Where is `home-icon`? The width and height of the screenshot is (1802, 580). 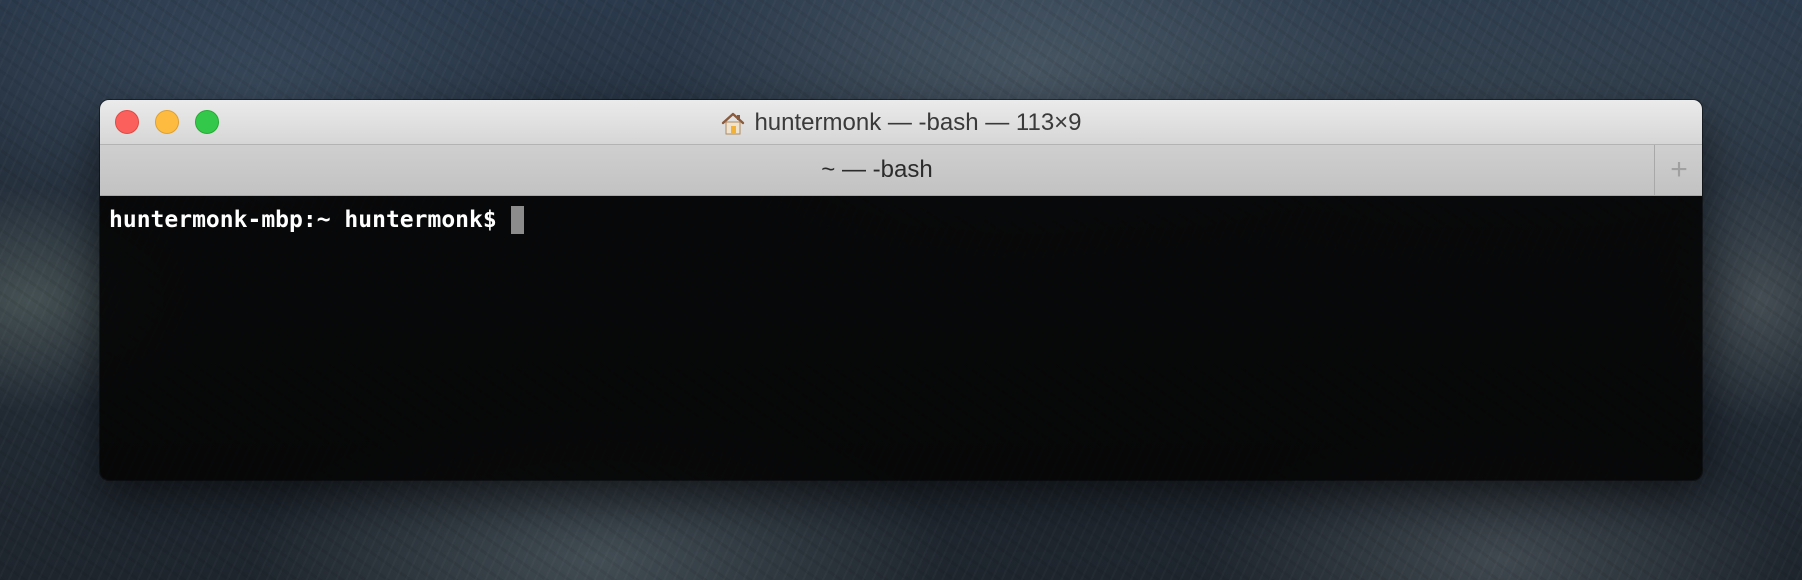 home-icon is located at coordinates (733, 123).